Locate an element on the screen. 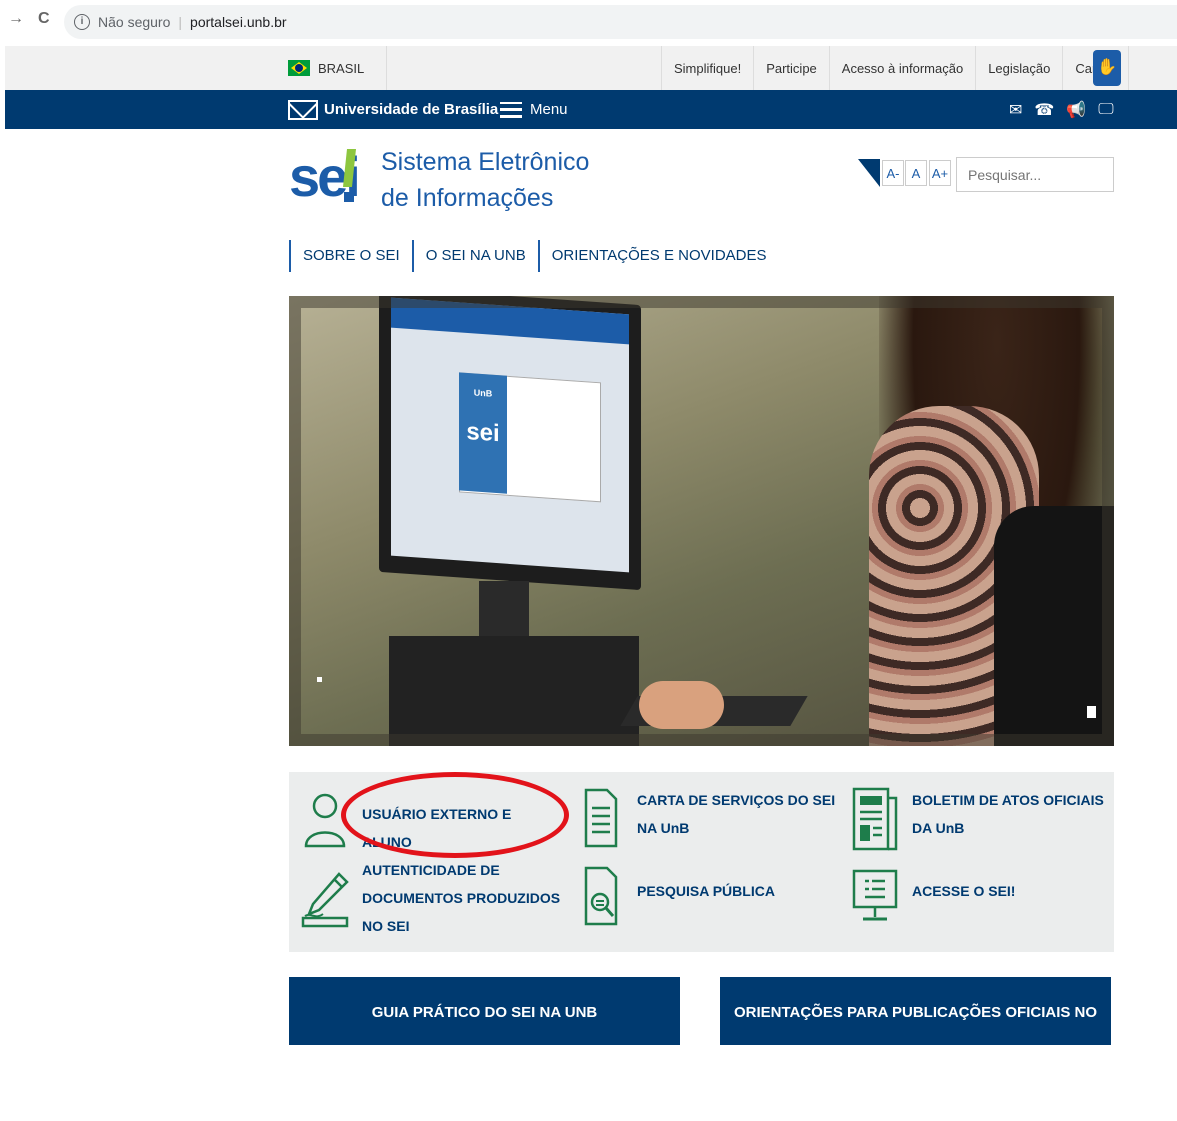  forward-icon: → is located at coordinates (16, 19).